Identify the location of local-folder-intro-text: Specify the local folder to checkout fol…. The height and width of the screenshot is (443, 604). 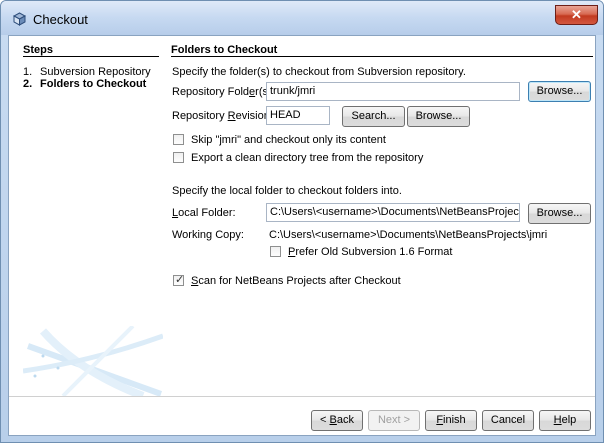
(287, 191).